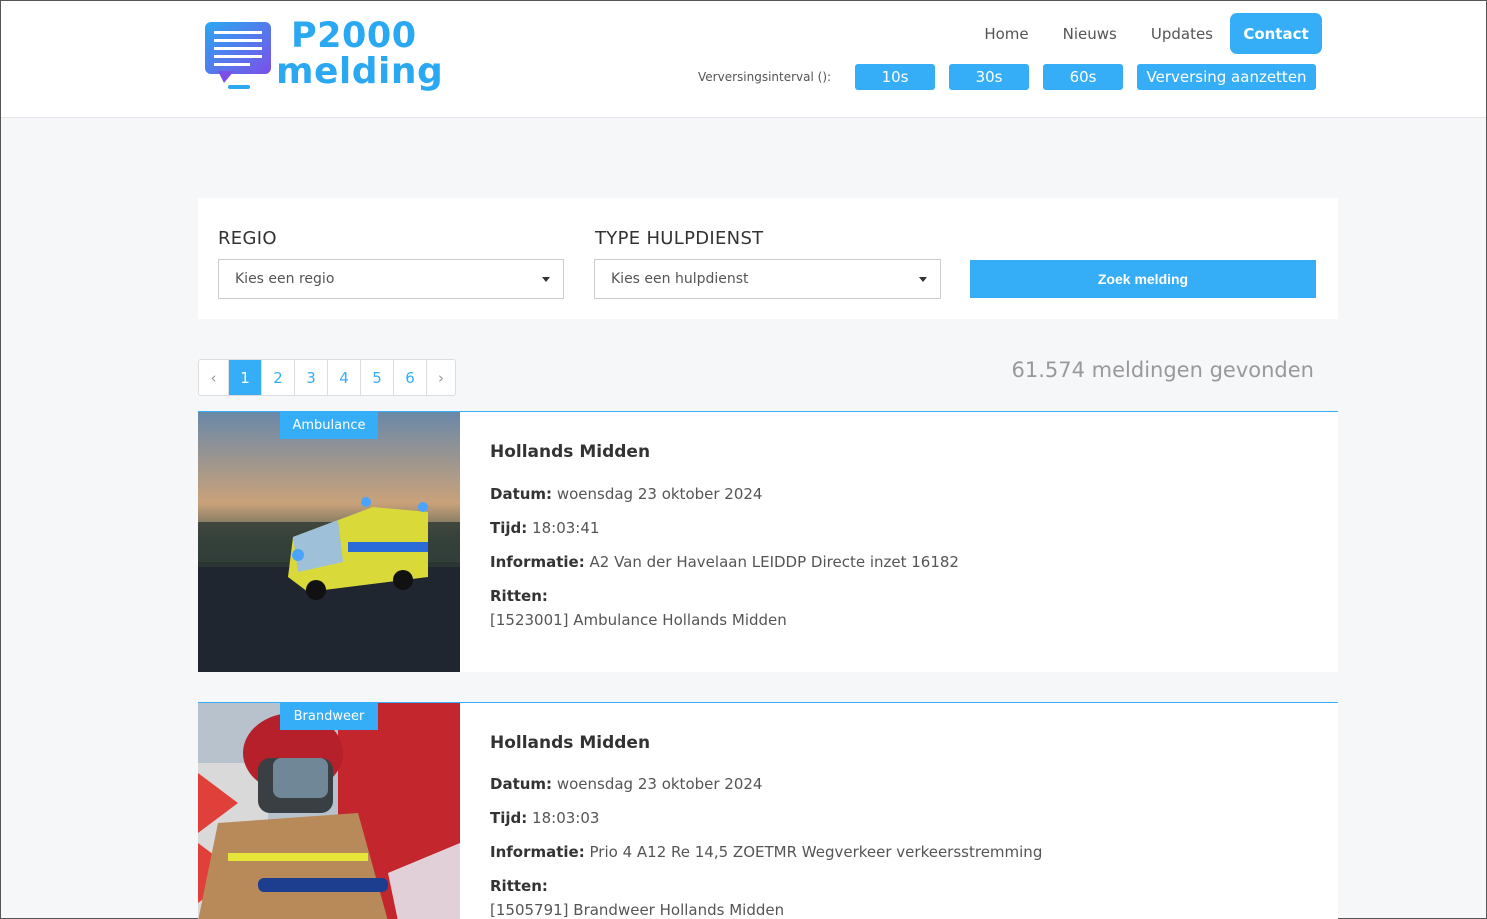 Image resolution: width=1487 pixels, height=919 pixels. What do you see at coordinates (329, 542) in the screenshot?
I see `ambulance-photo: Ambulance` at bounding box center [329, 542].